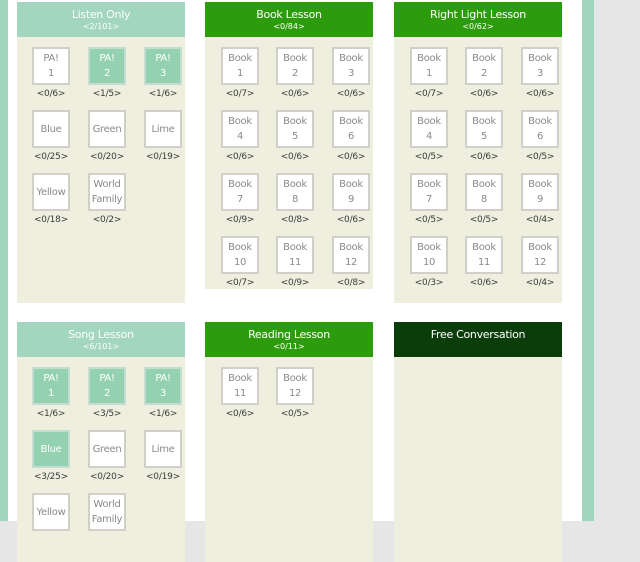 Image resolution: width=640 pixels, height=562 pixels. I want to click on panel-header-right-light-lesson: Right Light Lesson <0/62>, so click(478, 19).